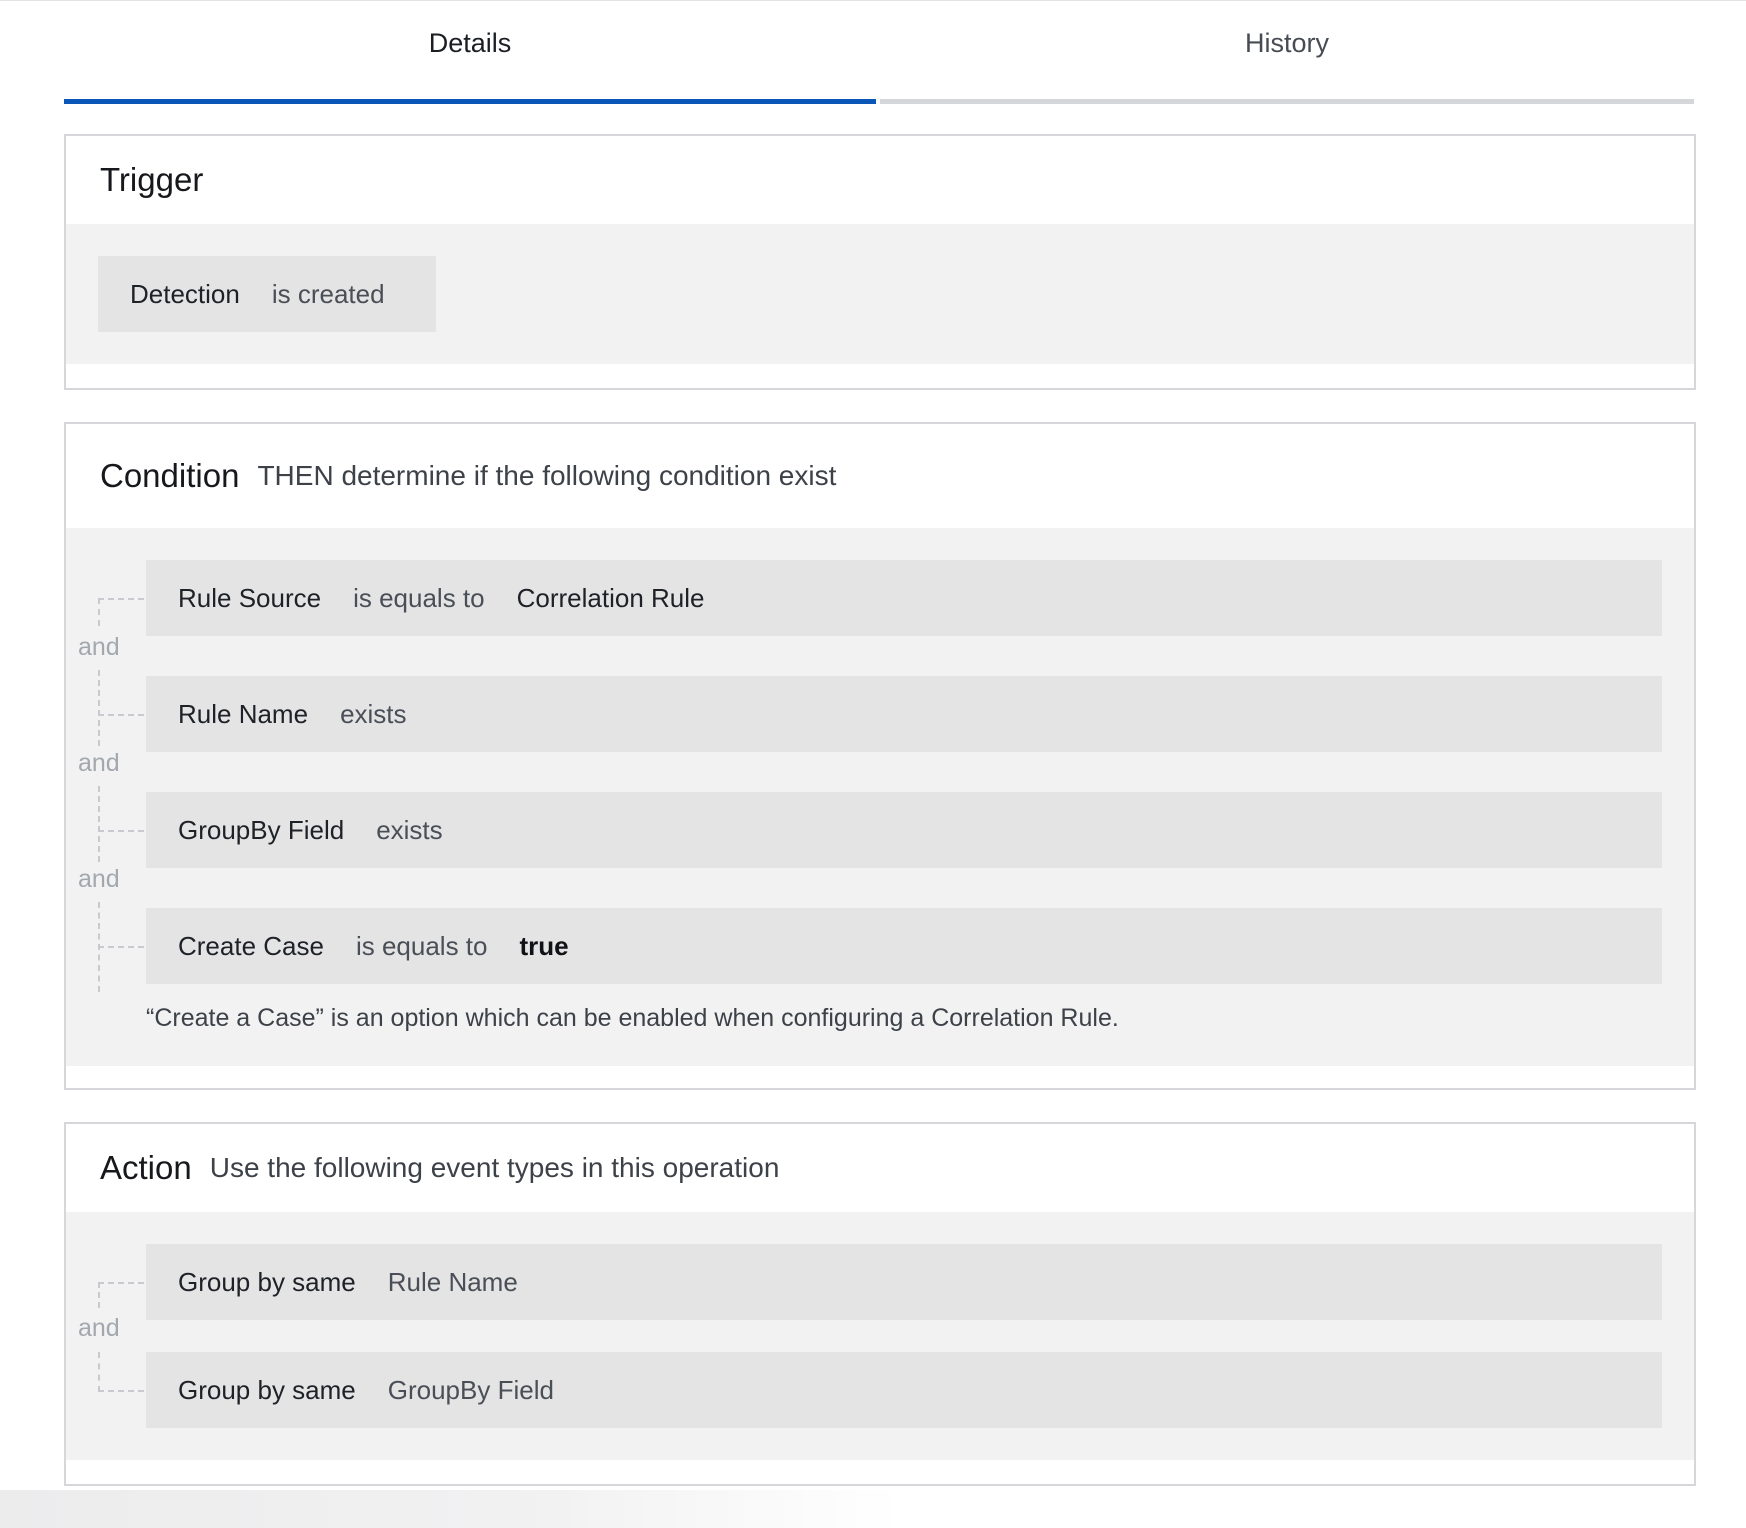 This screenshot has height=1528, width=1746. I want to click on trigger-title: Trigger, so click(152, 179).